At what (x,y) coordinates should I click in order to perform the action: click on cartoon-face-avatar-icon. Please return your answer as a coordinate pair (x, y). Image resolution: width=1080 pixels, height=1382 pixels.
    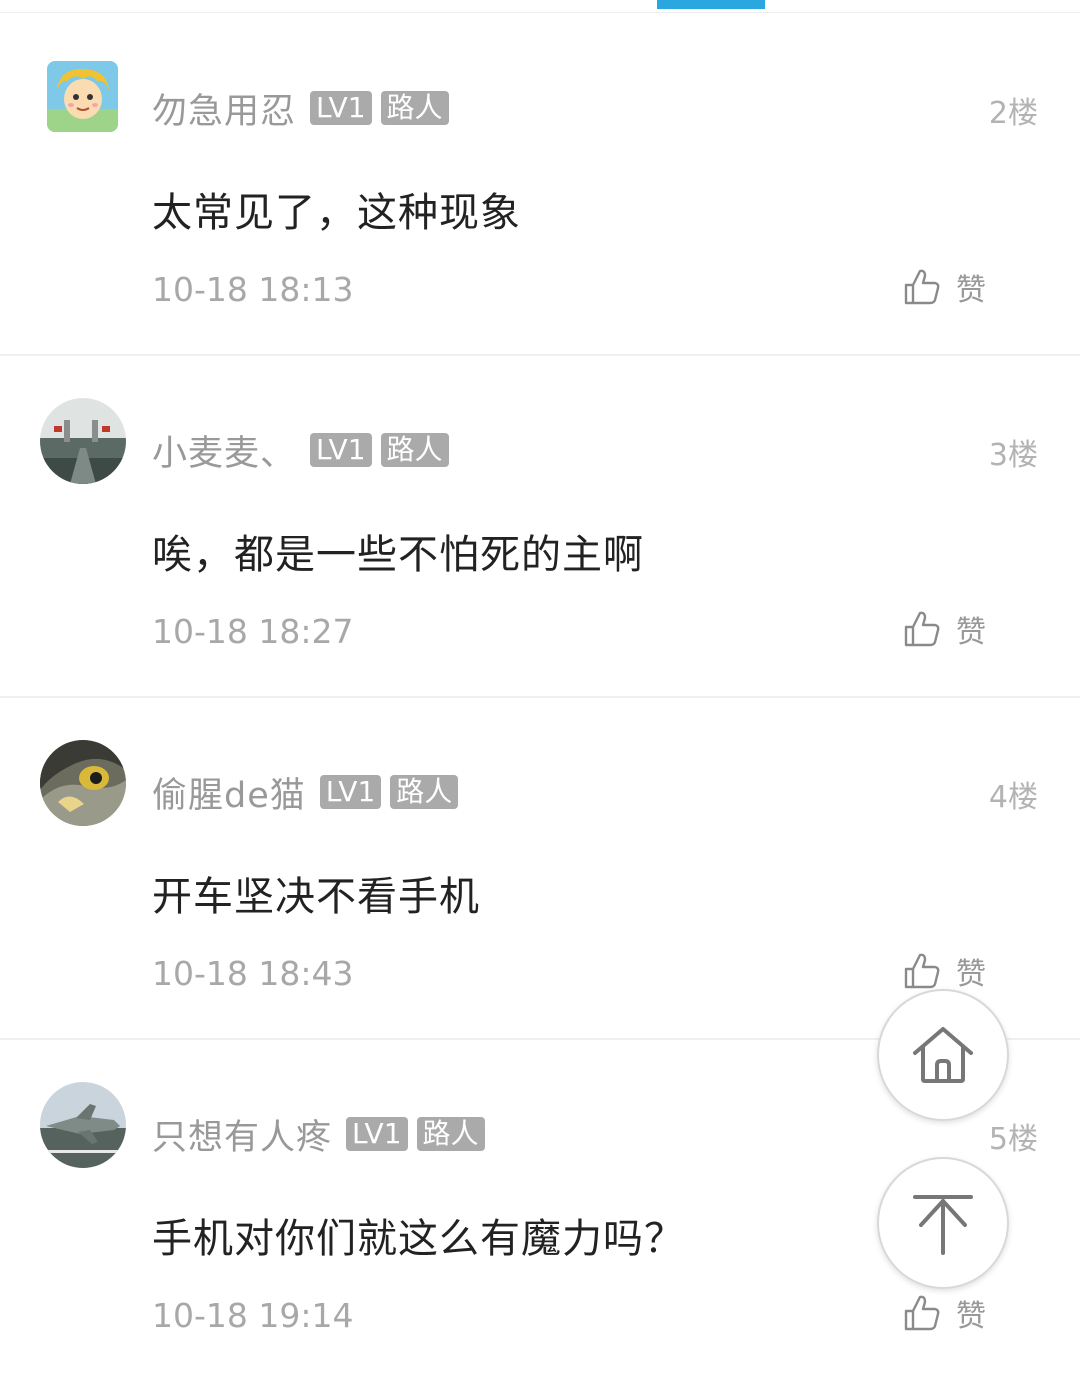
    Looking at the image, I should click on (82, 96).